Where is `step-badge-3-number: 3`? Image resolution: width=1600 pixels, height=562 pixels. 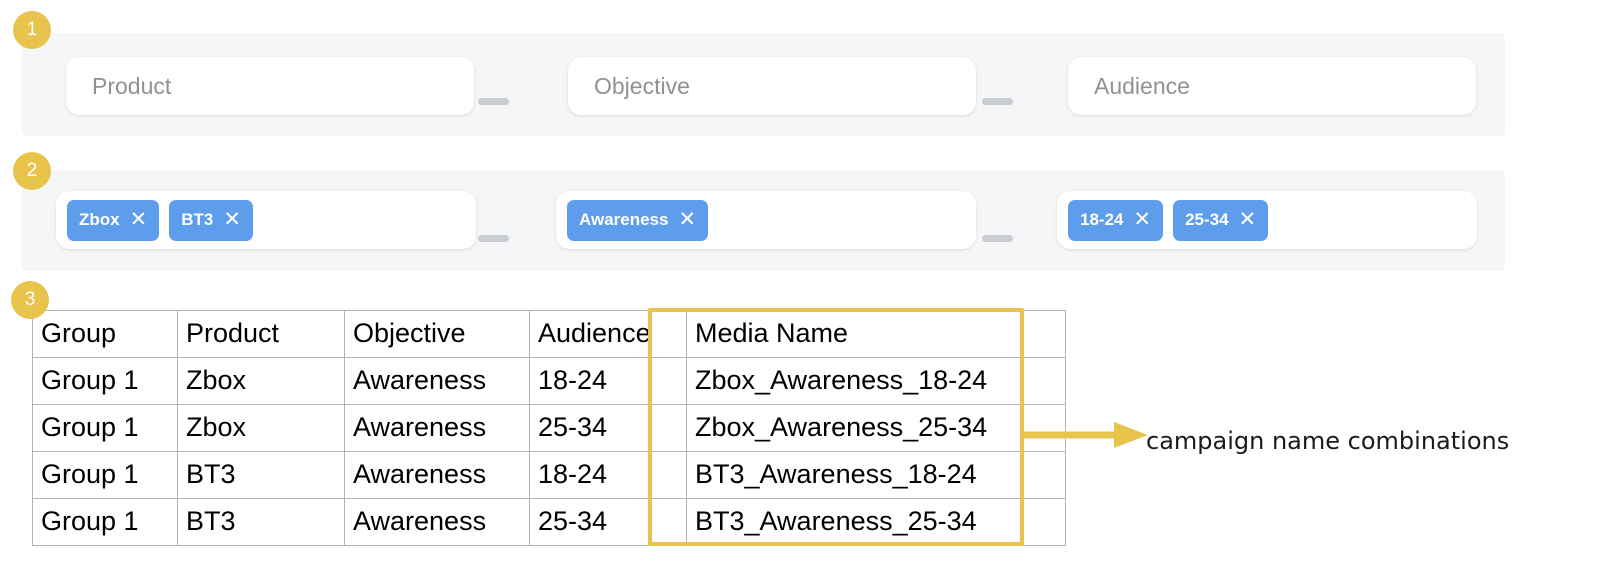 step-badge-3-number: 3 is located at coordinates (30, 299).